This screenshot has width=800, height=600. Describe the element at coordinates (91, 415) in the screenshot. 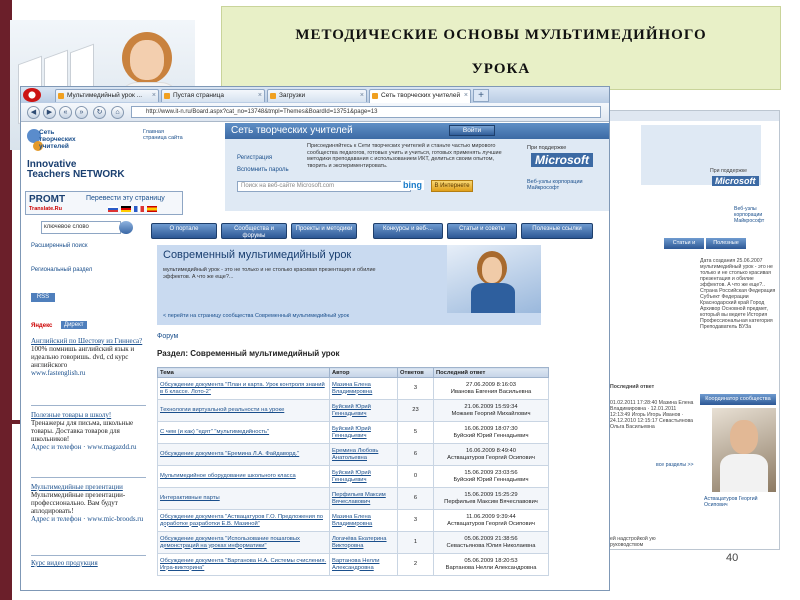

I see `ad-title: Полезные товары в школу!` at that location.